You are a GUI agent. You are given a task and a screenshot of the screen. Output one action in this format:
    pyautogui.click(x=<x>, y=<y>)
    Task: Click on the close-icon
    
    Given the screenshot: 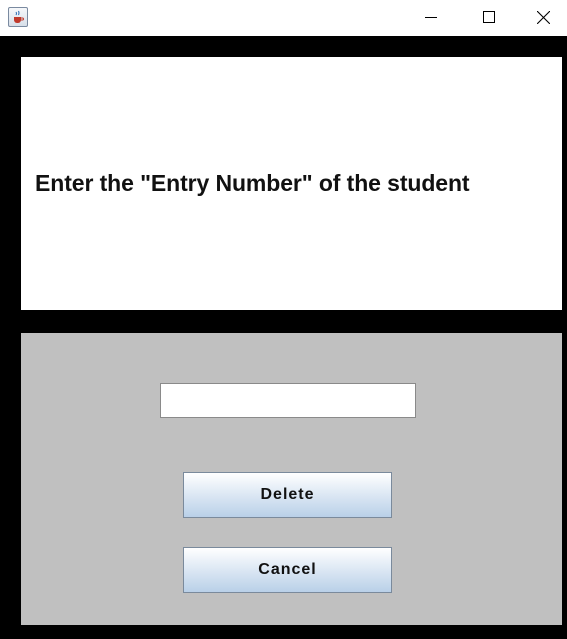 What is the action you would take?
    pyautogui.click(x=543, y=17)
    